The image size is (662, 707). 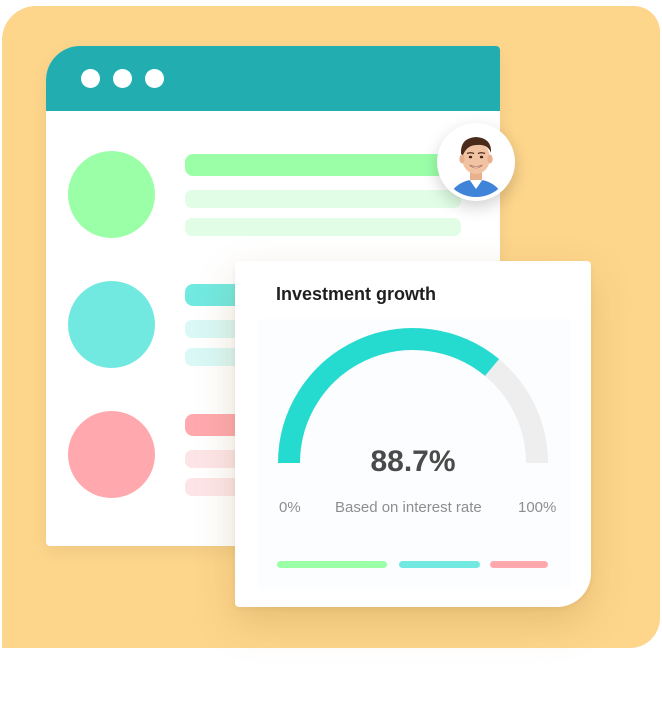 I want to click on legend-bar-teal, so click(x=439, y=564).